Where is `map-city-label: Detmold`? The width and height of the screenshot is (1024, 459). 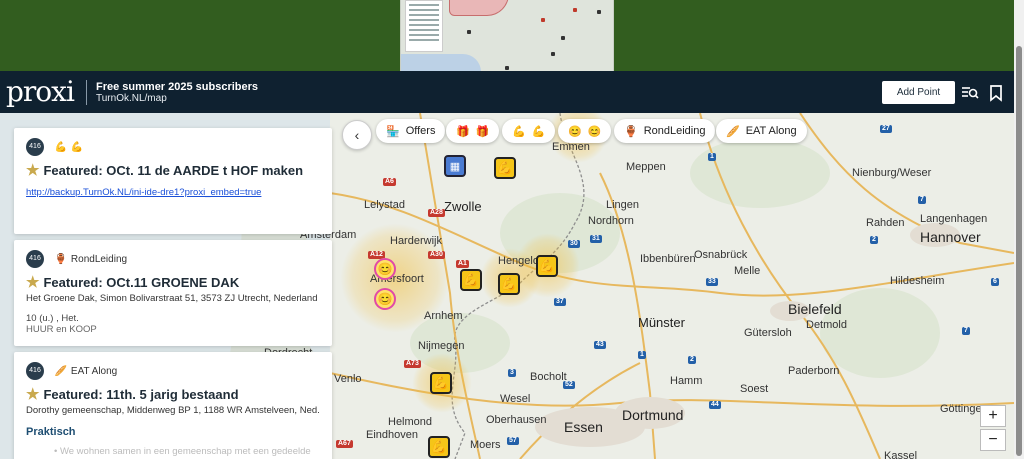
map-city-label: Detmold is located at coordinates (826, 325).